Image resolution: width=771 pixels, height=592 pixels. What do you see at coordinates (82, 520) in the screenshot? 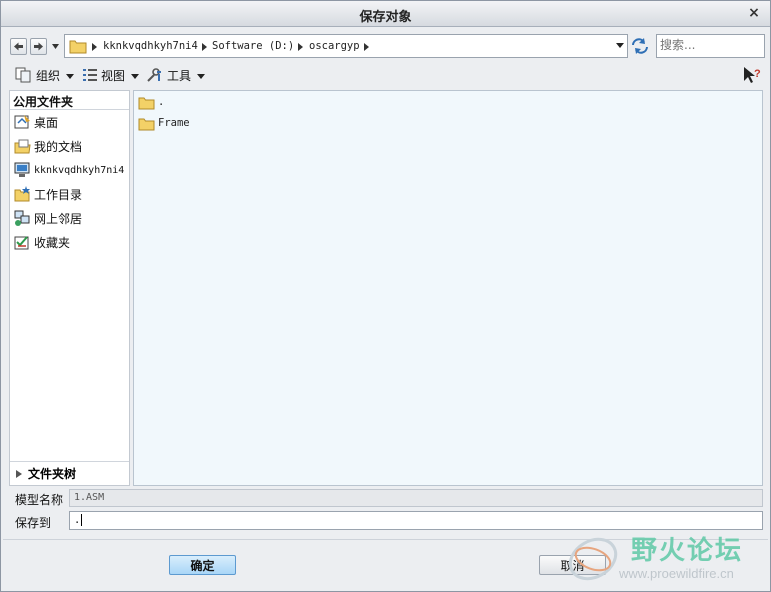
I see `text-cursor` at bounding box center [82, 520].